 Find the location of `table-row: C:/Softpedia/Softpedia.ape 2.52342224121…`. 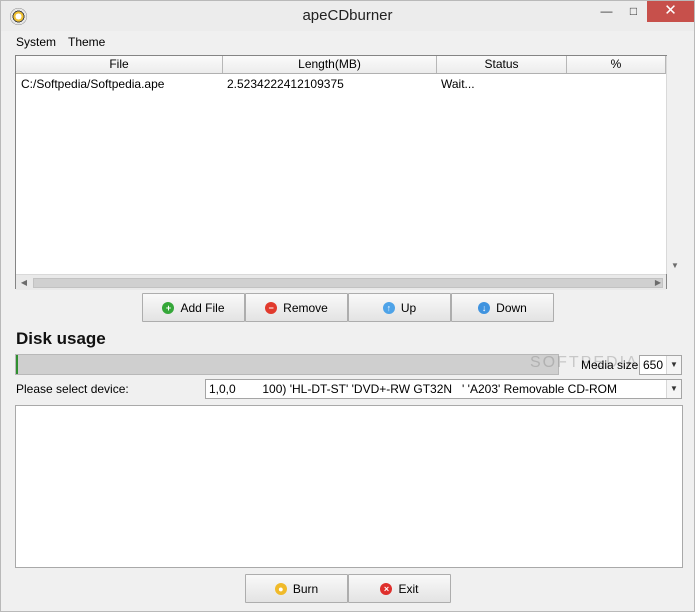

table-row: C:/Softpedia/Softpedia.ape 2.52342224121… is located at coordinates (341, 85).